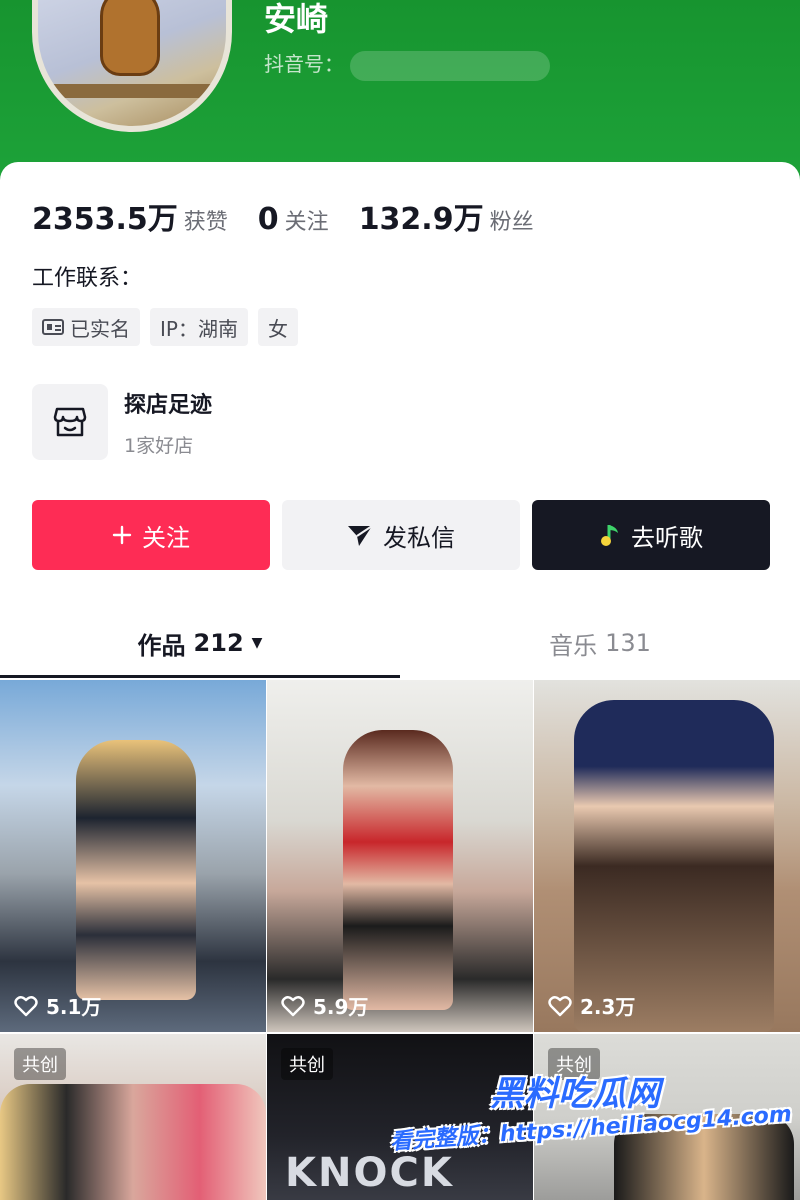 Image resolution: width=800 pixels, height=1200 pixels. I want to click on video-likes: 5.1万, so click(57, 1005).